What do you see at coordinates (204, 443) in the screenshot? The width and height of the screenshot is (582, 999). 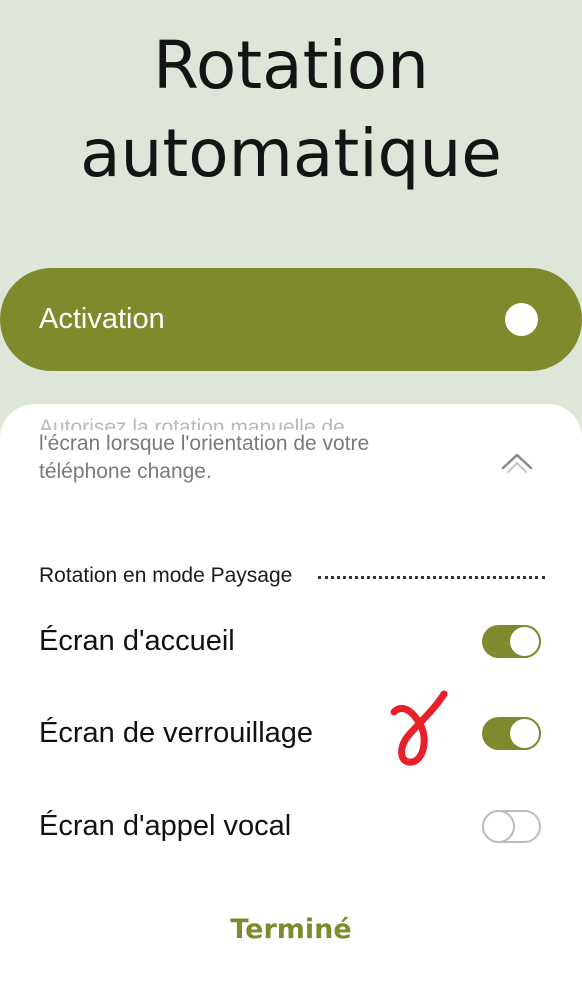 I see `description-line1: l'écran lorsque l'orientation de votre` at bounding box center [204, 443].